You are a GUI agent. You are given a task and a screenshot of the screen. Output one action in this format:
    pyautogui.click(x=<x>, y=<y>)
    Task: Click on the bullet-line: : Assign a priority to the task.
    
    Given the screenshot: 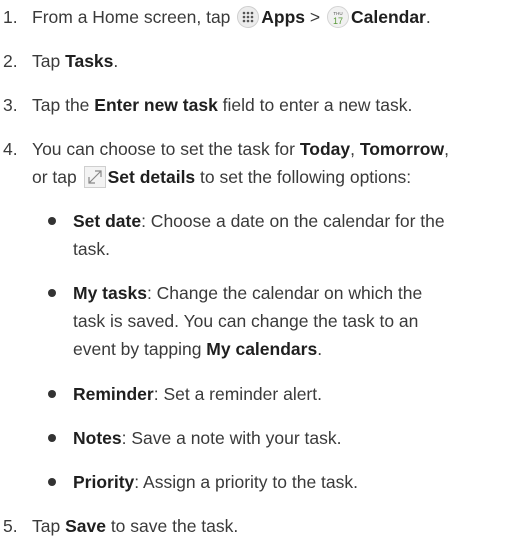 What is the action you would take?
    pyautogui.click(x=246, y=482)
    